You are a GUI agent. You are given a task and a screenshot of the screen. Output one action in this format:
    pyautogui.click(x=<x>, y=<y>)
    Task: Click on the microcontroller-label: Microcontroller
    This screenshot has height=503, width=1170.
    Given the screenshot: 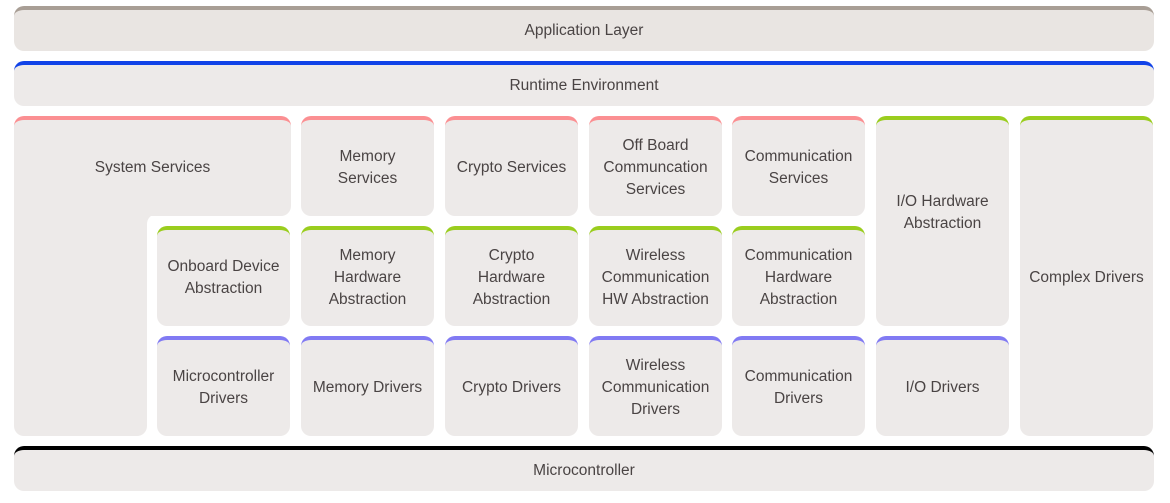 What is the action you would take?
    pyautogui.click(x=584, y=470)
    